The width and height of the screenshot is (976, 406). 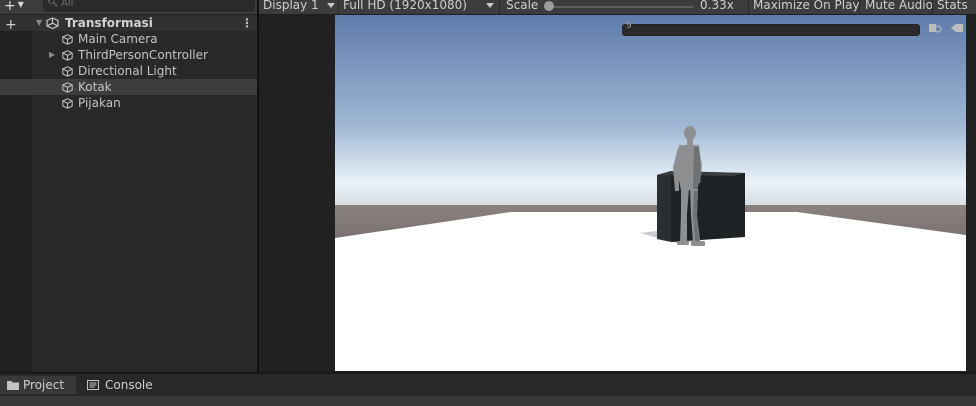 What do you see at coordinates (128, 87) in the screenshot?
I see `hierarchy-item: Kotak` at bounding box center [128, 87].